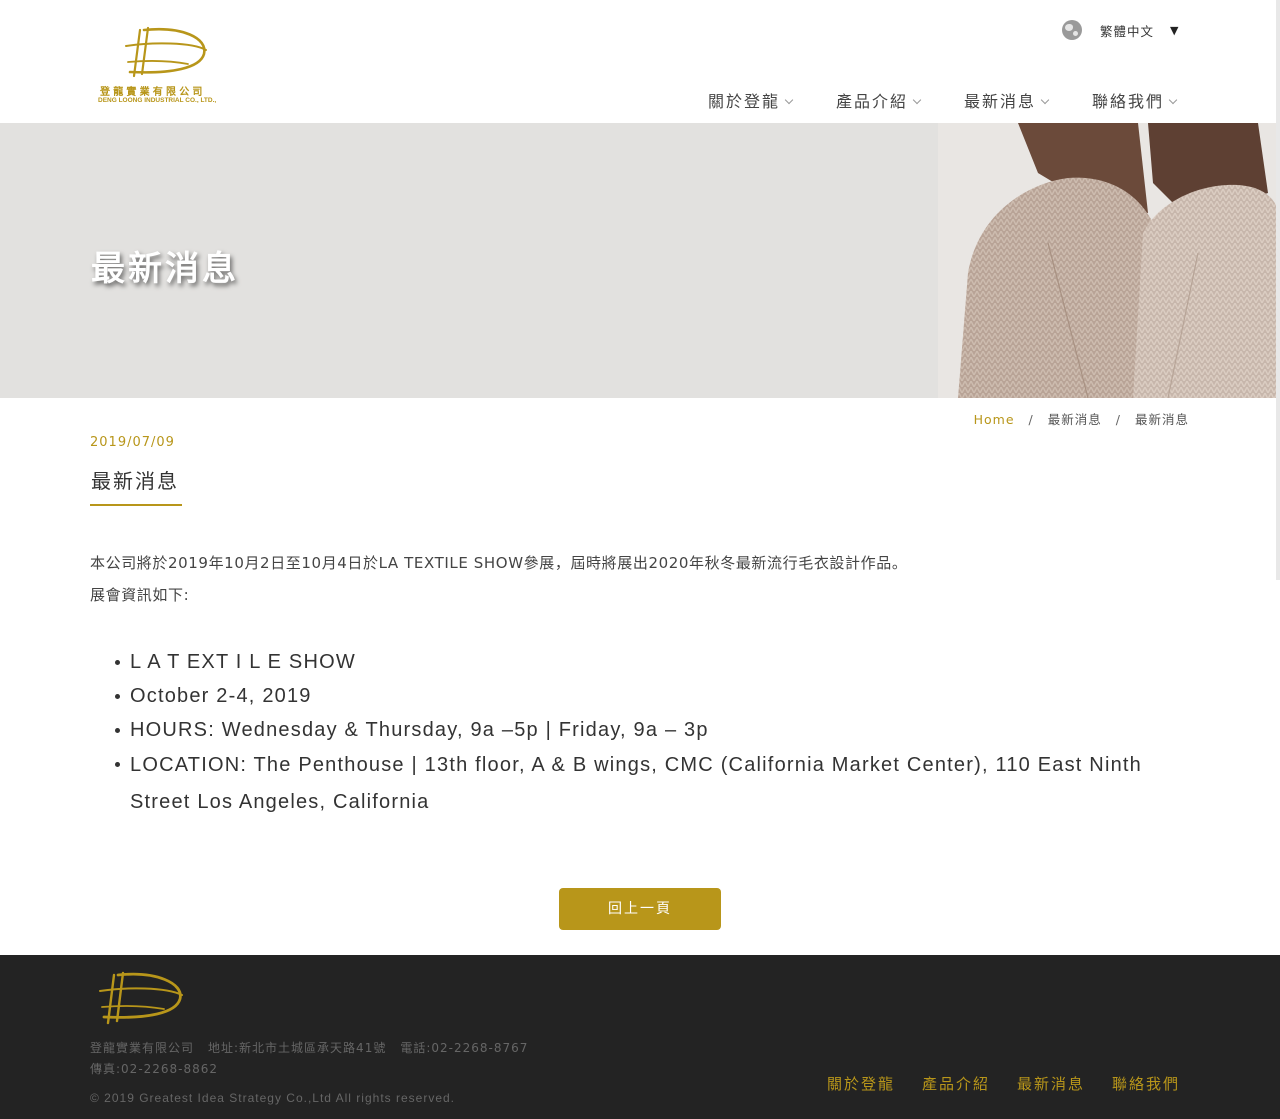  I want to click on footer-phone: 電話:02-2268-8767, so click(464, 1048).